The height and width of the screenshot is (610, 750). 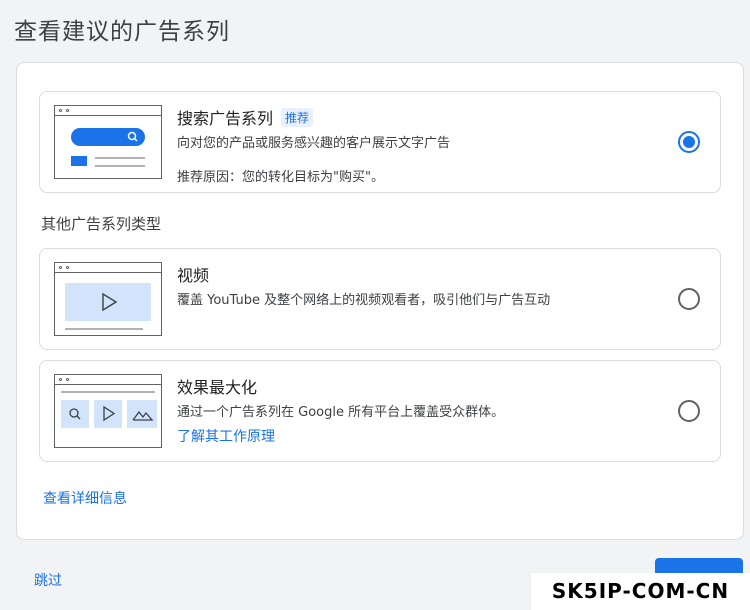 What do you see at coordinates (108, 147) in the screenshot?
I see `search-bar-icon` at bounding box center [108, 147].